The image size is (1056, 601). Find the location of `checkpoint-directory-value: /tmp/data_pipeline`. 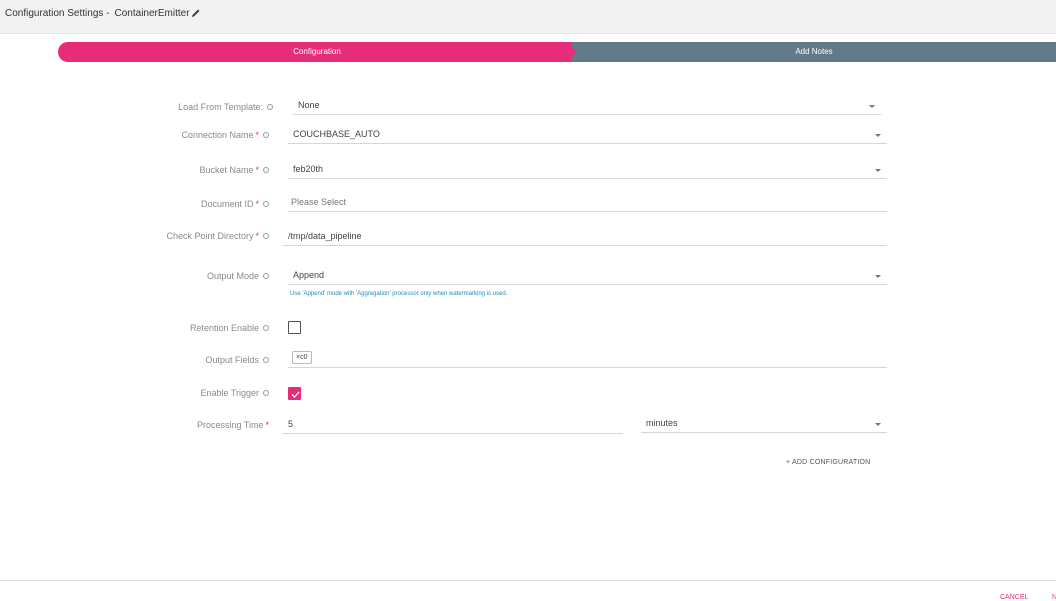

checkpoint-directory-value: /tmp/data_pipeline is located at coordinates (325, 236).